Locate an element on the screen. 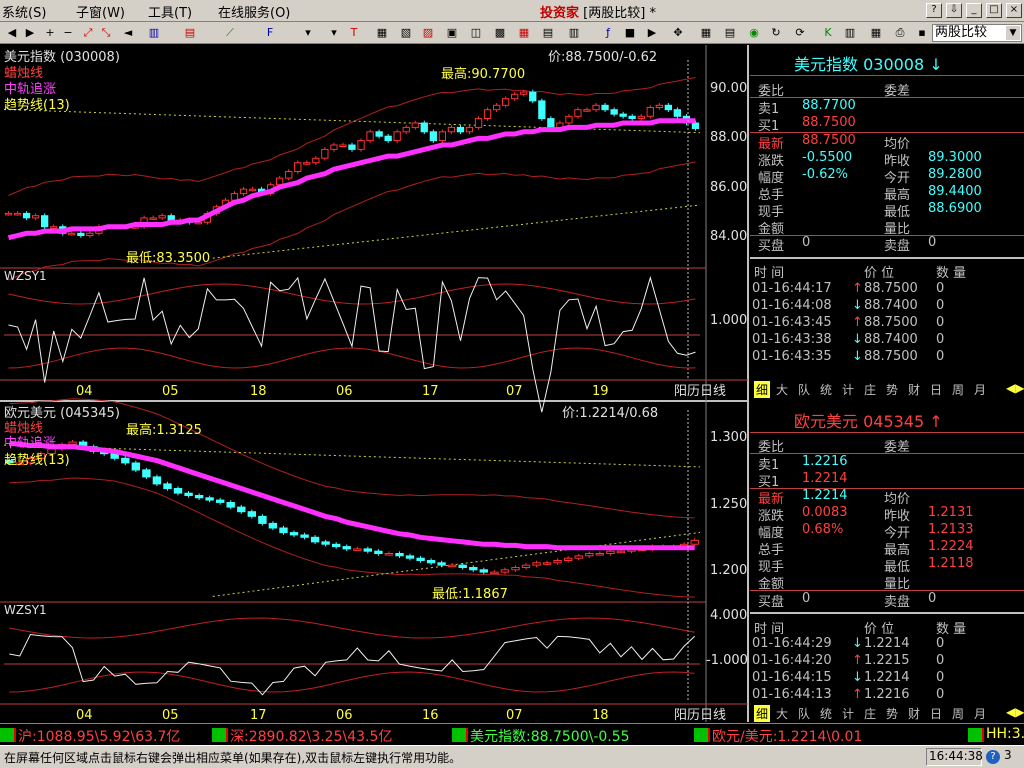  ticker-item: HH:3.98 is located at coordinates (1004, 734).